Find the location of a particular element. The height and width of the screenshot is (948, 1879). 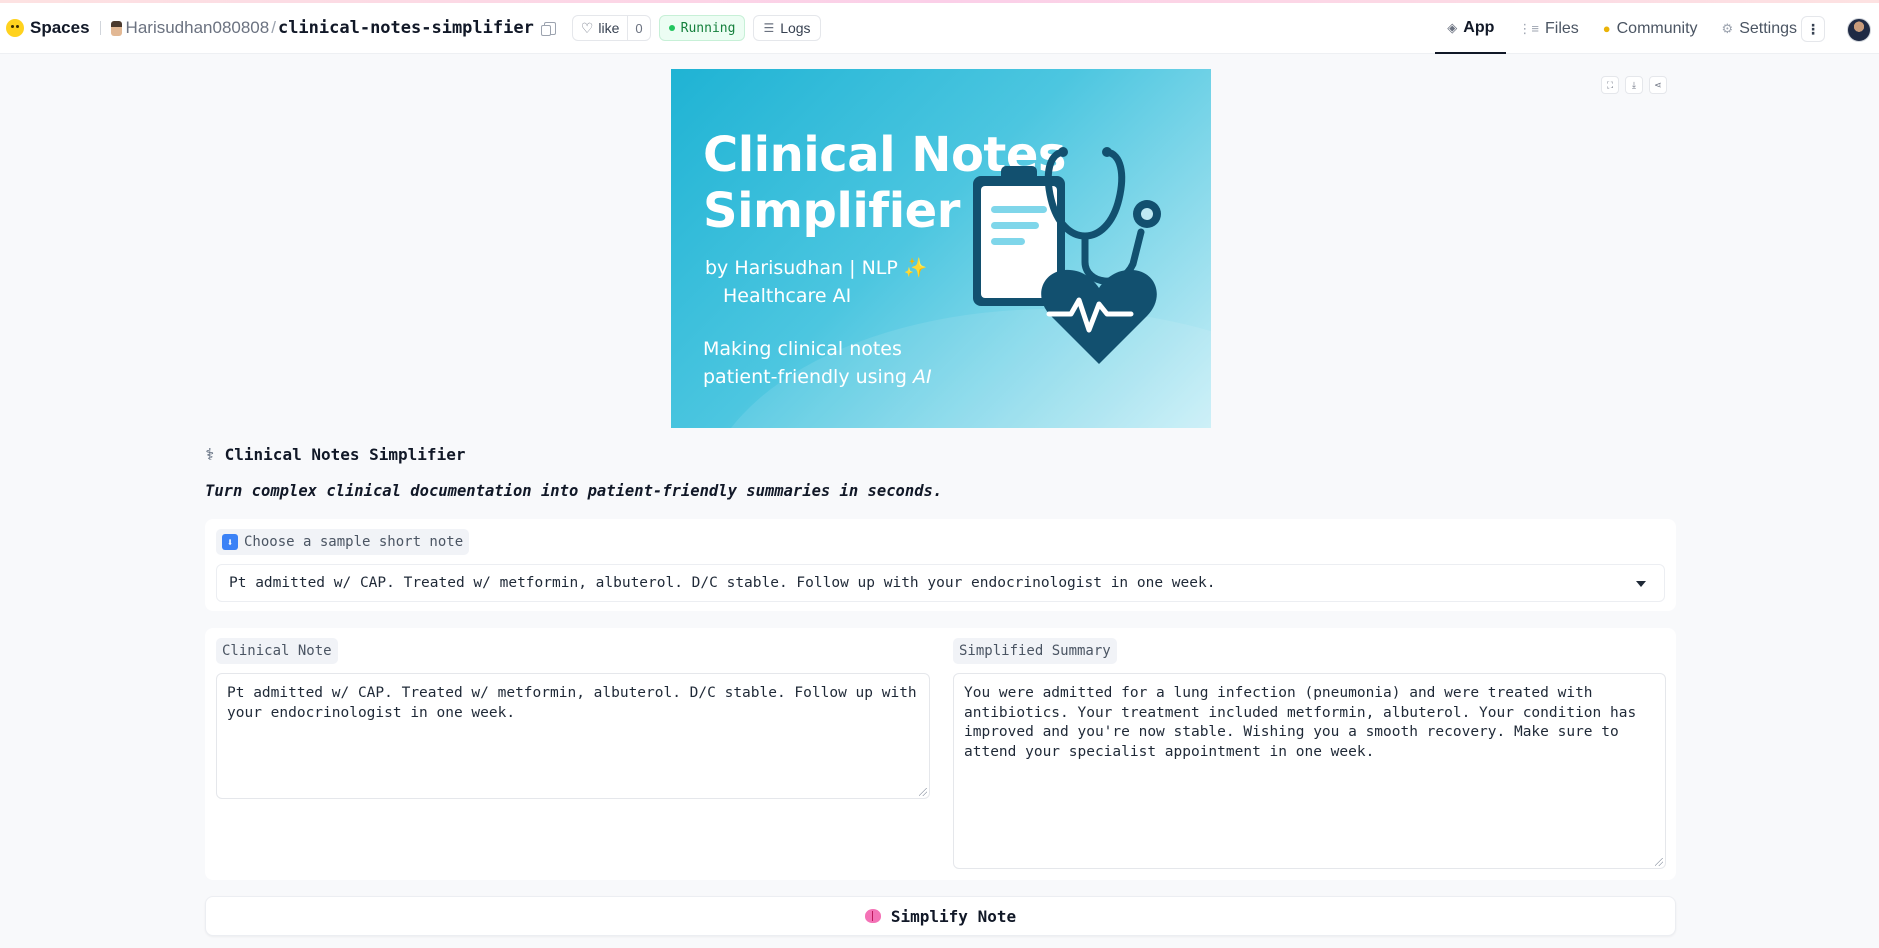

simplify-note-label: Simplify Note is located at coordinates (953, 916).